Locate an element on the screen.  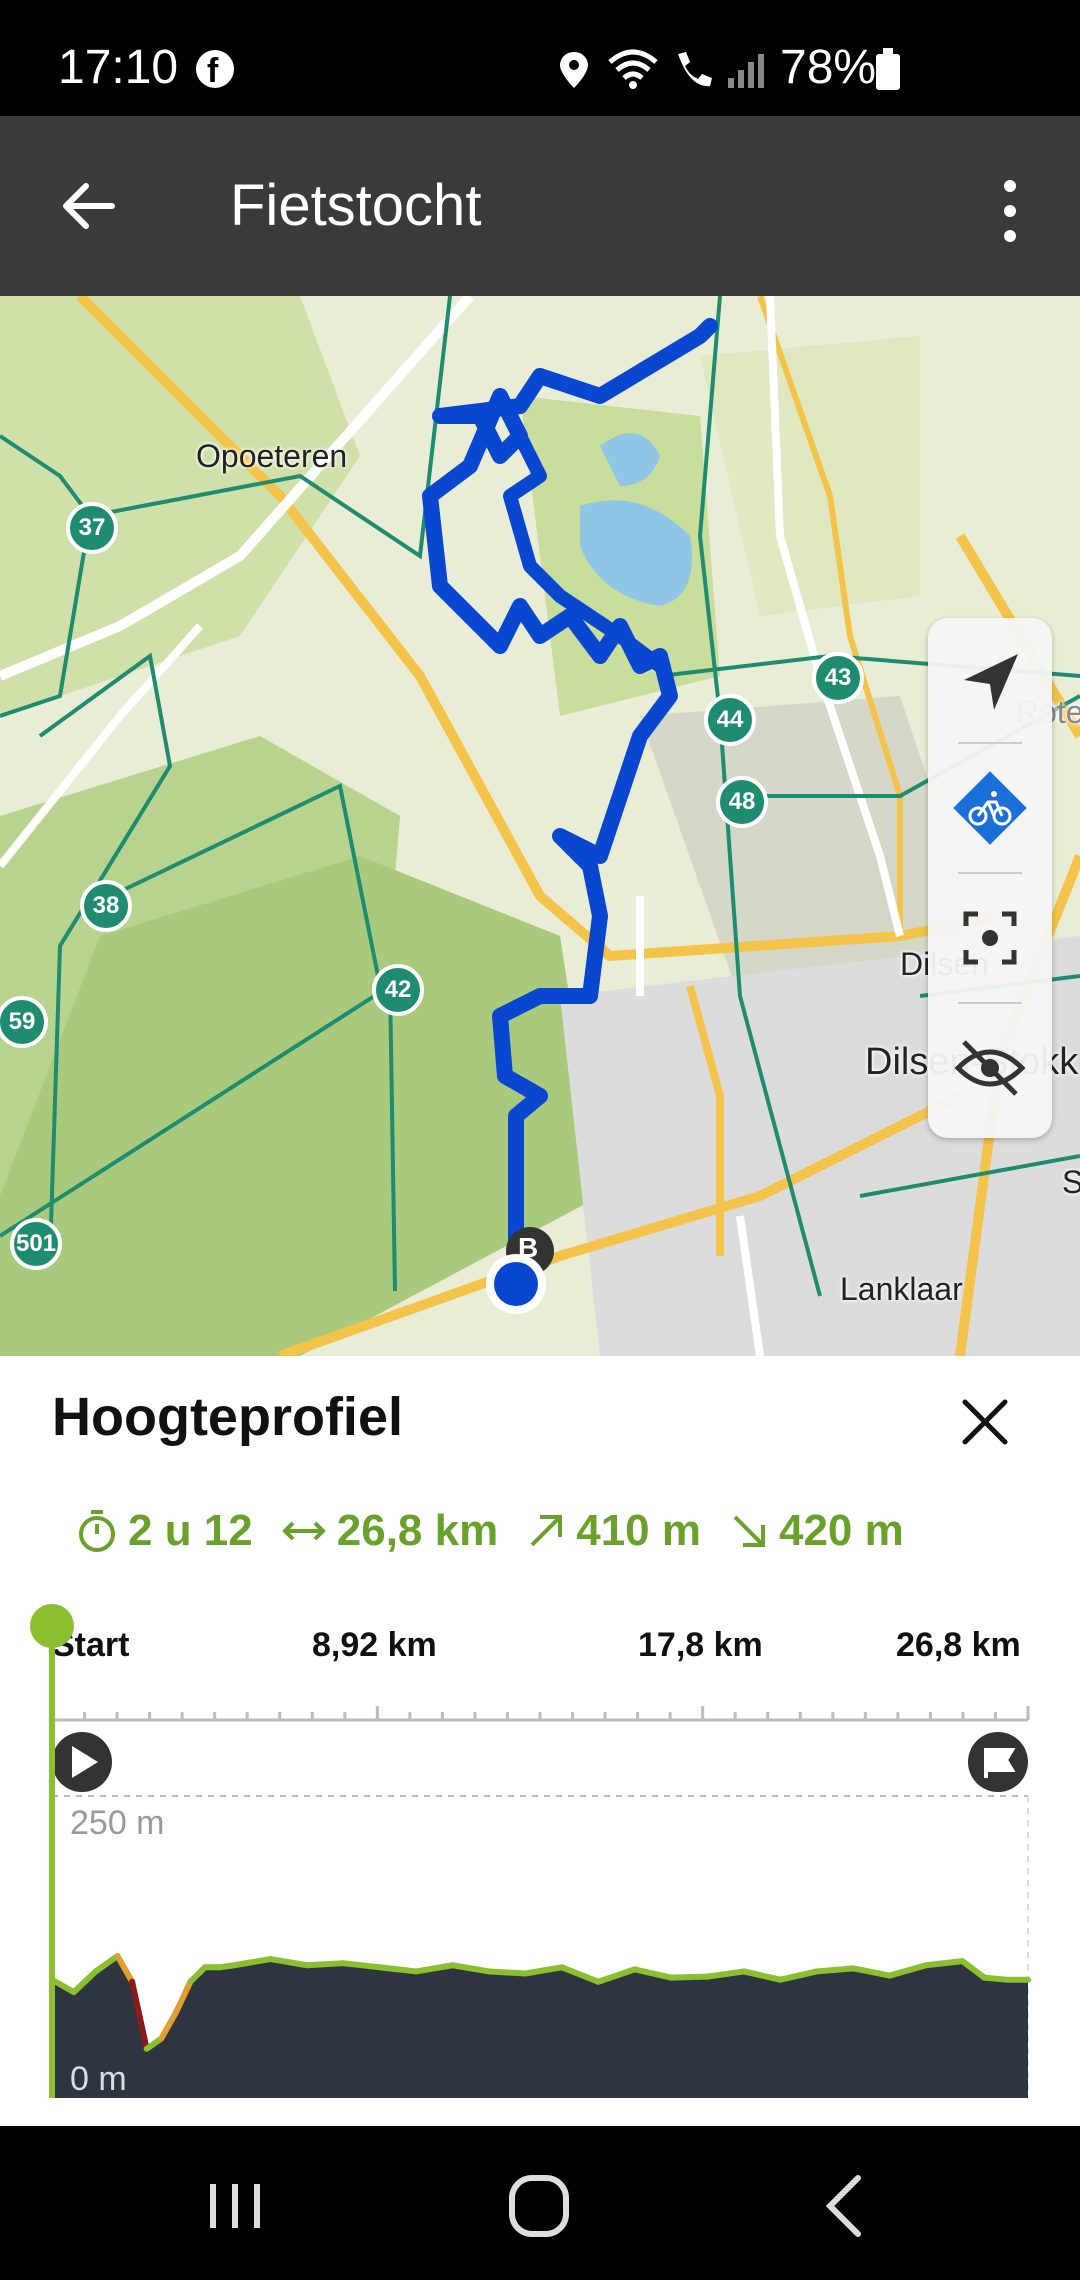
status-bar: 17:10 f 78% is located at coordinates (540, 58).